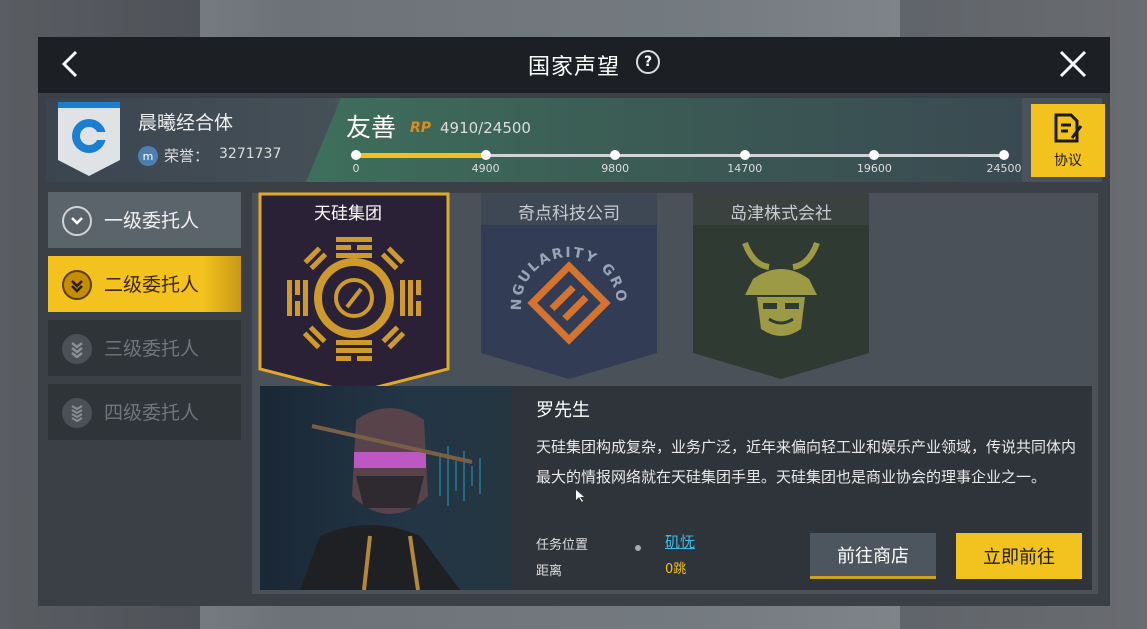  Describe the element at coordinates (250, 154) in the screenshot. I see `honor-value: 3271737` at that location.